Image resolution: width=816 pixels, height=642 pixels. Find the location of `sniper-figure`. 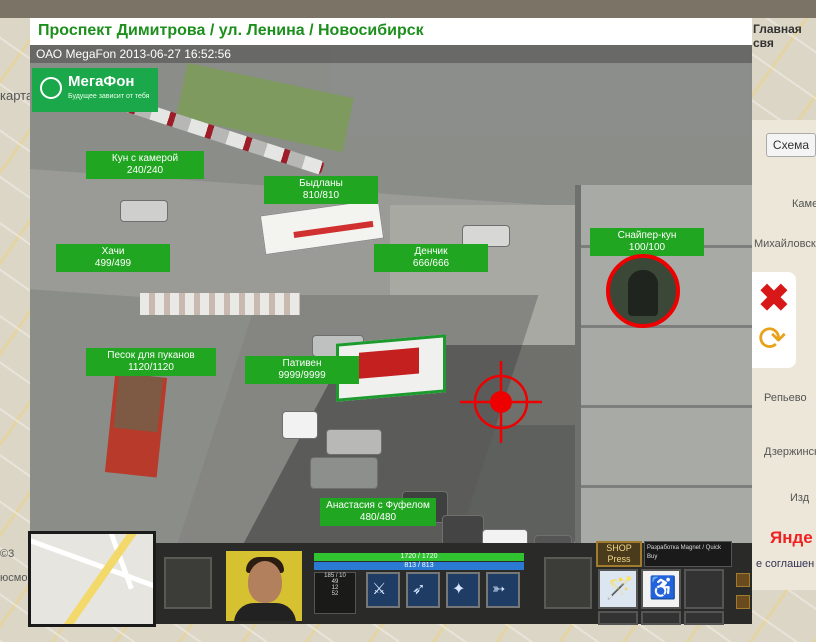

sniper-figure is located at coordinates (643, 293).